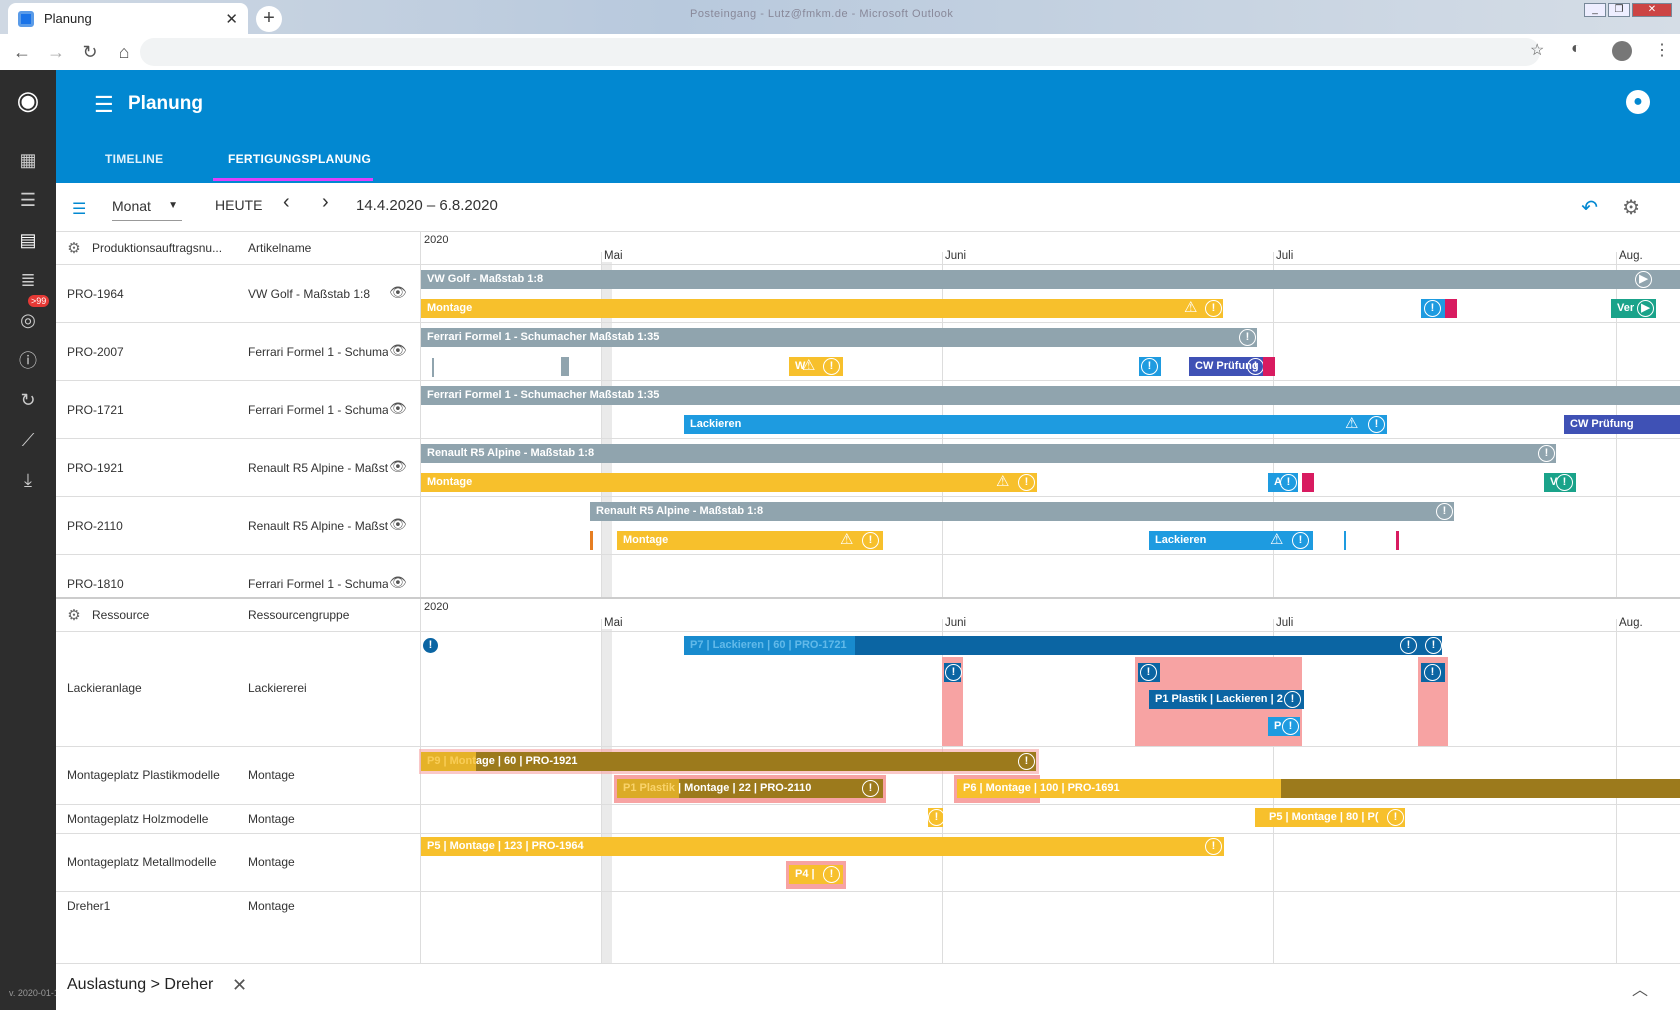 Image resolution: width=1680 pixels, height=1010 pixels. What do you see at coordinates (134, 159) in the screenshot?
I see `tab-timeline: TIMELINE` at bounding box center [134, 159].